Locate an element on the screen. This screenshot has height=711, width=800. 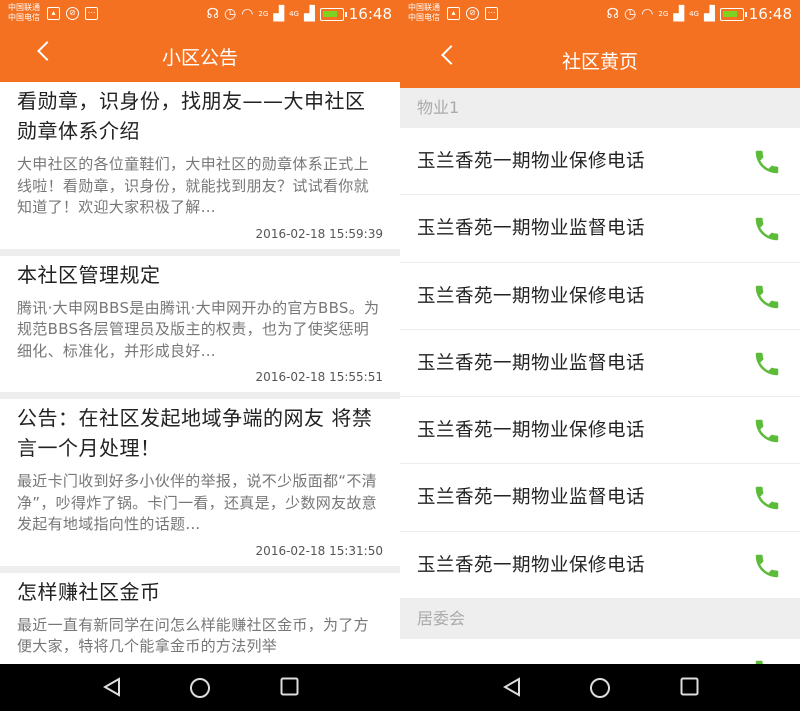
notice-title: 本社区管理规定 is located at coordinates (89, 274).